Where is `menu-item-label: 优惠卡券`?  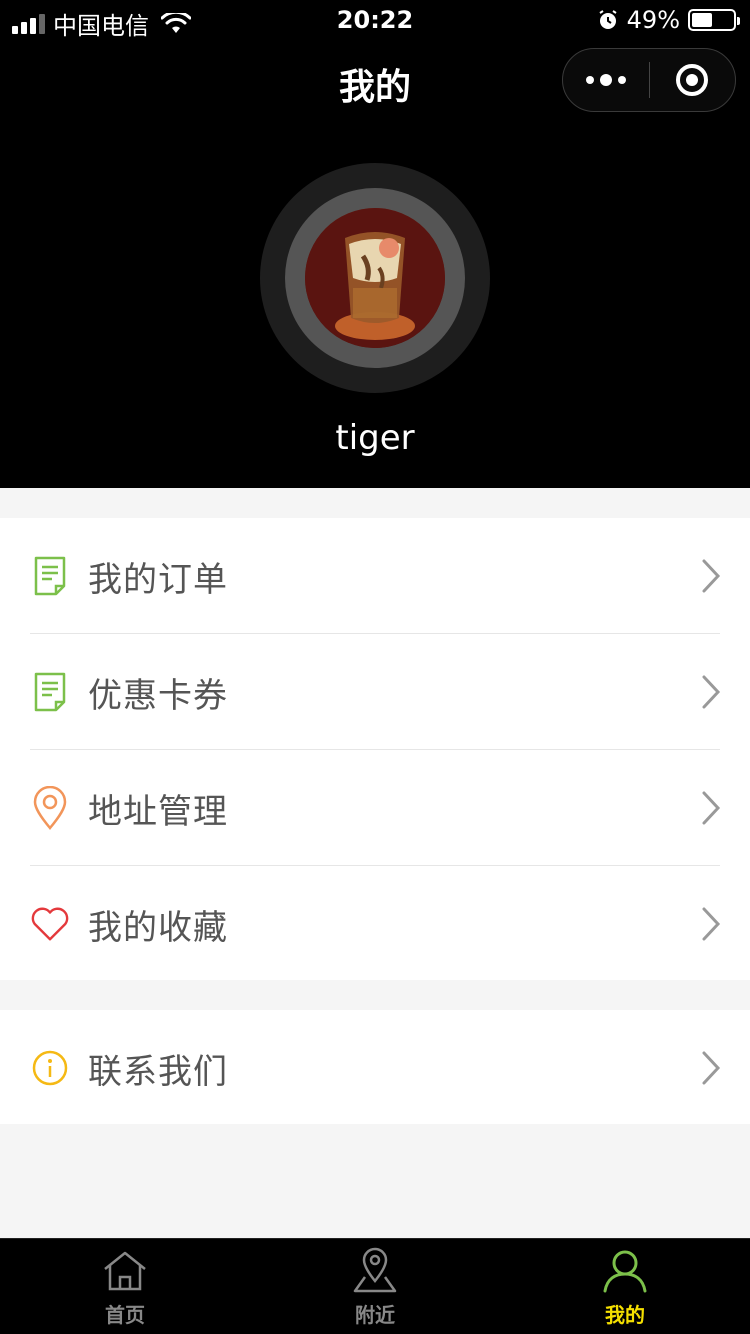 menu-item-label: 优惠卡券 is located at coordinates (158, 695).